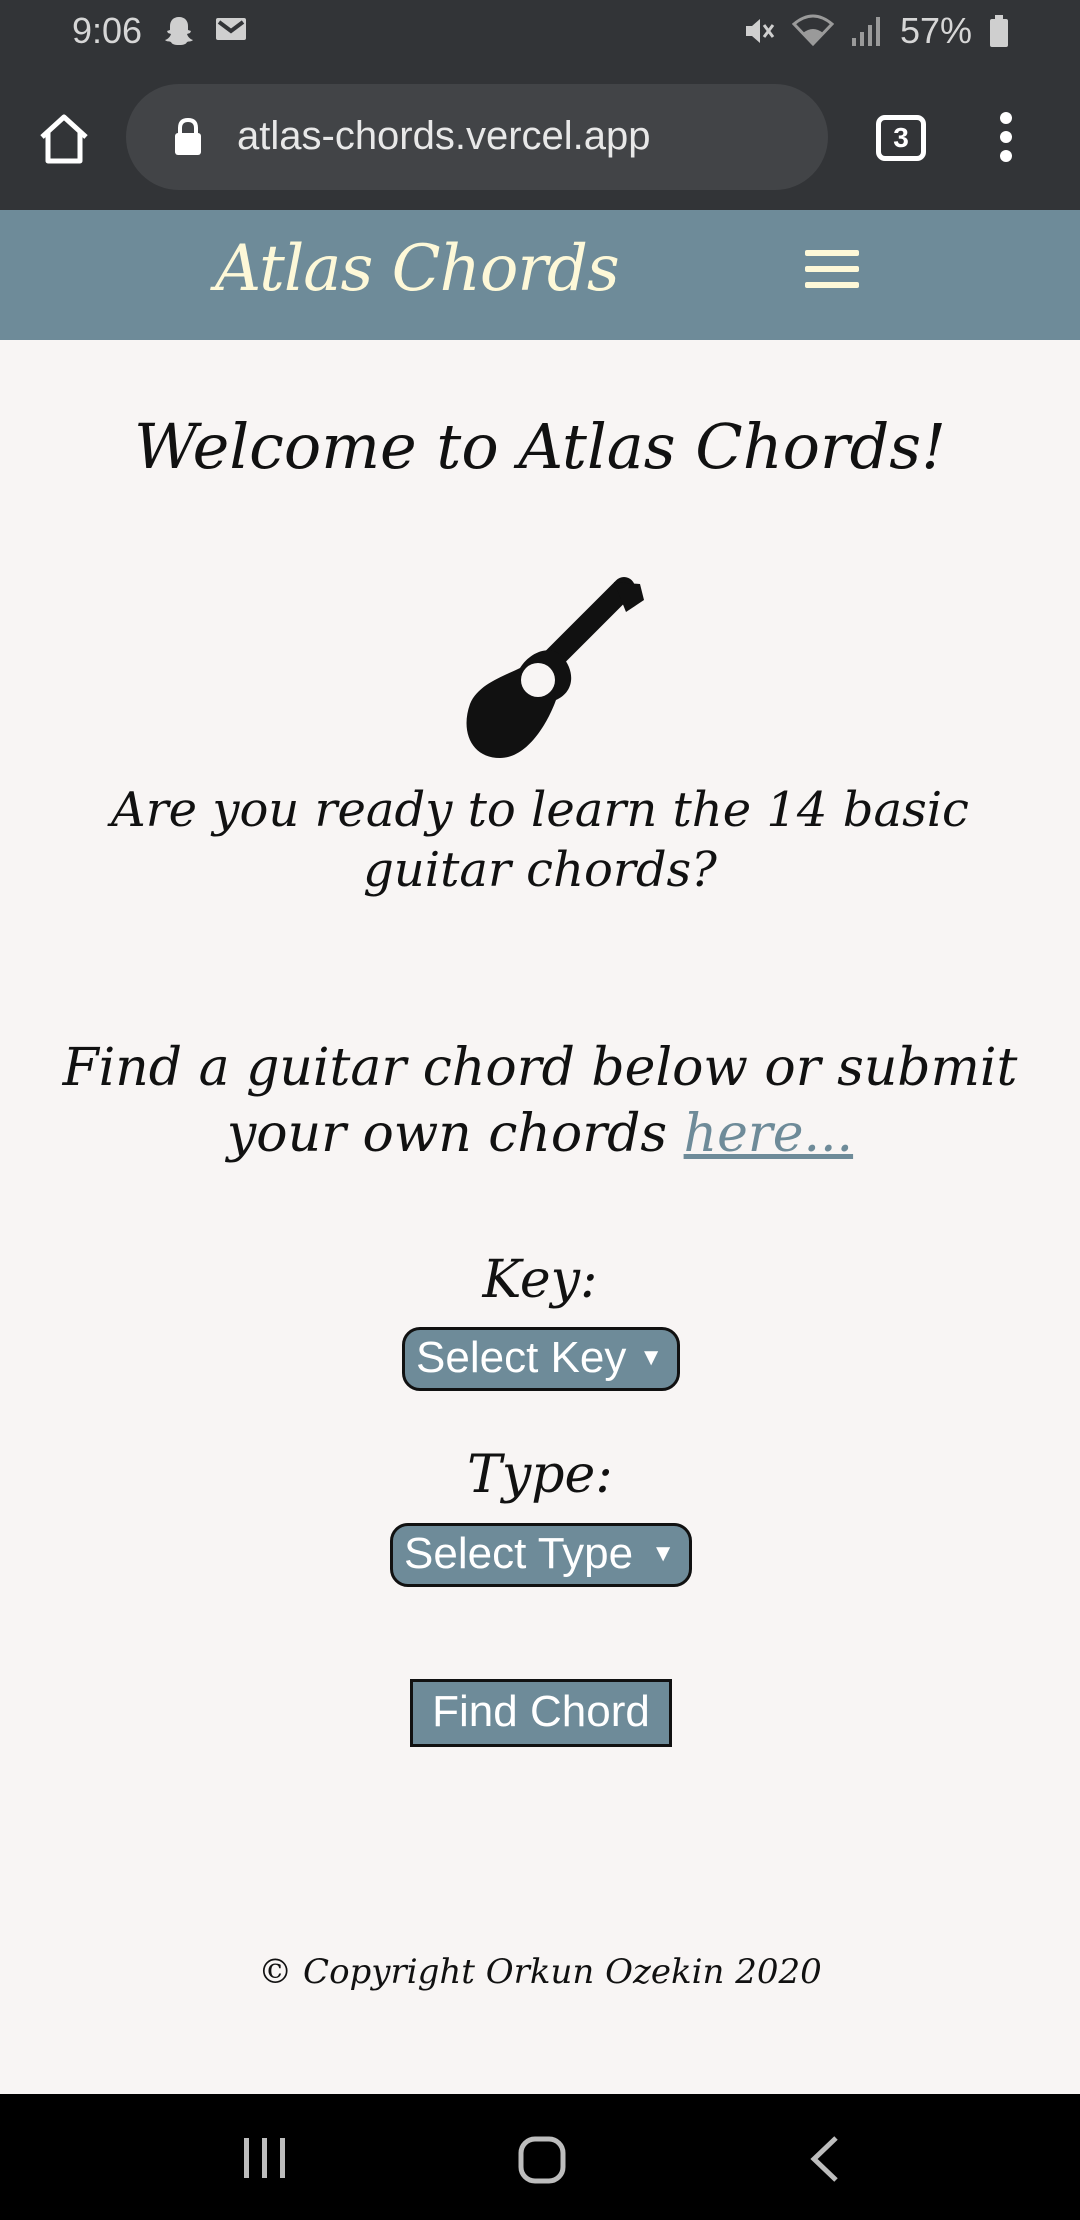  I want to click on url-text: atlas-chords.vercel.app, so click(444, 136).